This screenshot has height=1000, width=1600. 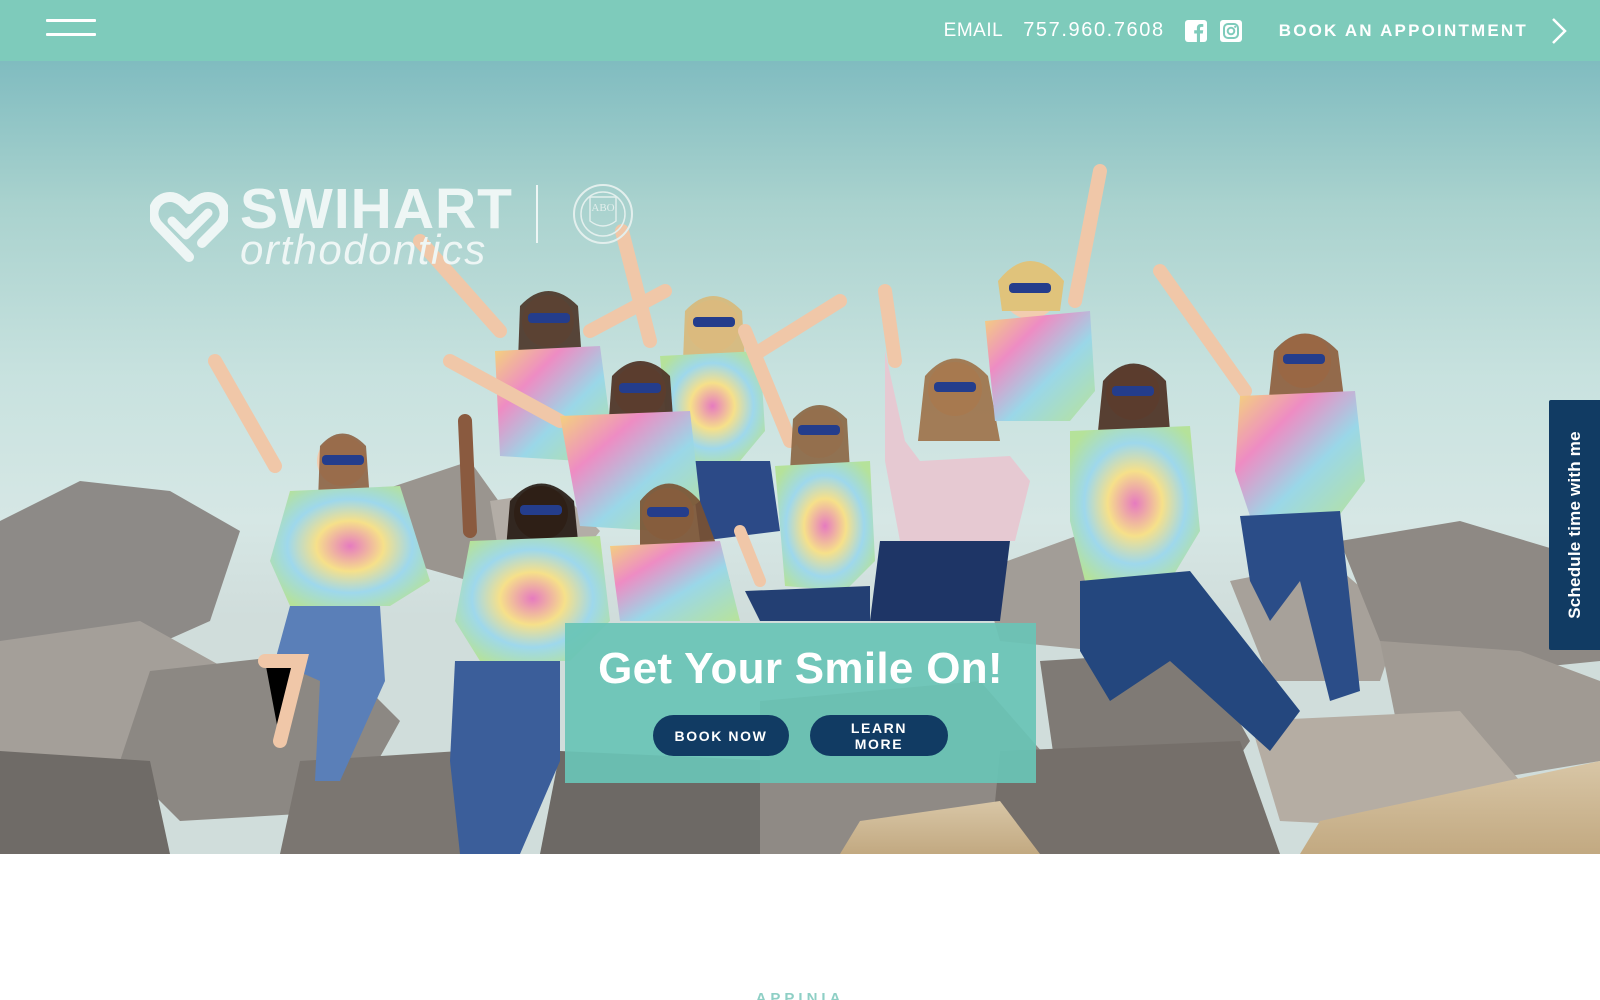 What do you see at coordinates (189, 227) in the screenshot?
I see `heart-logo-icon` at bounding box center [189, 227].